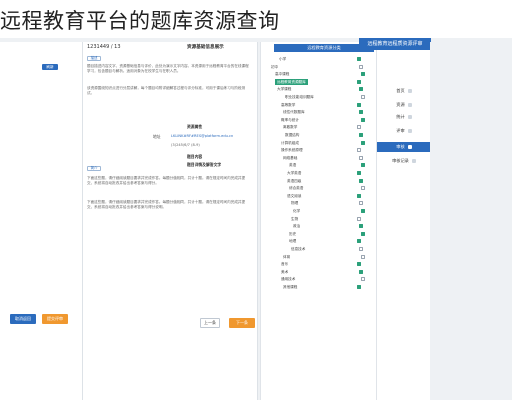 The image size is (512, 400). I want to click on category-item: 历史, so click(292, 234).